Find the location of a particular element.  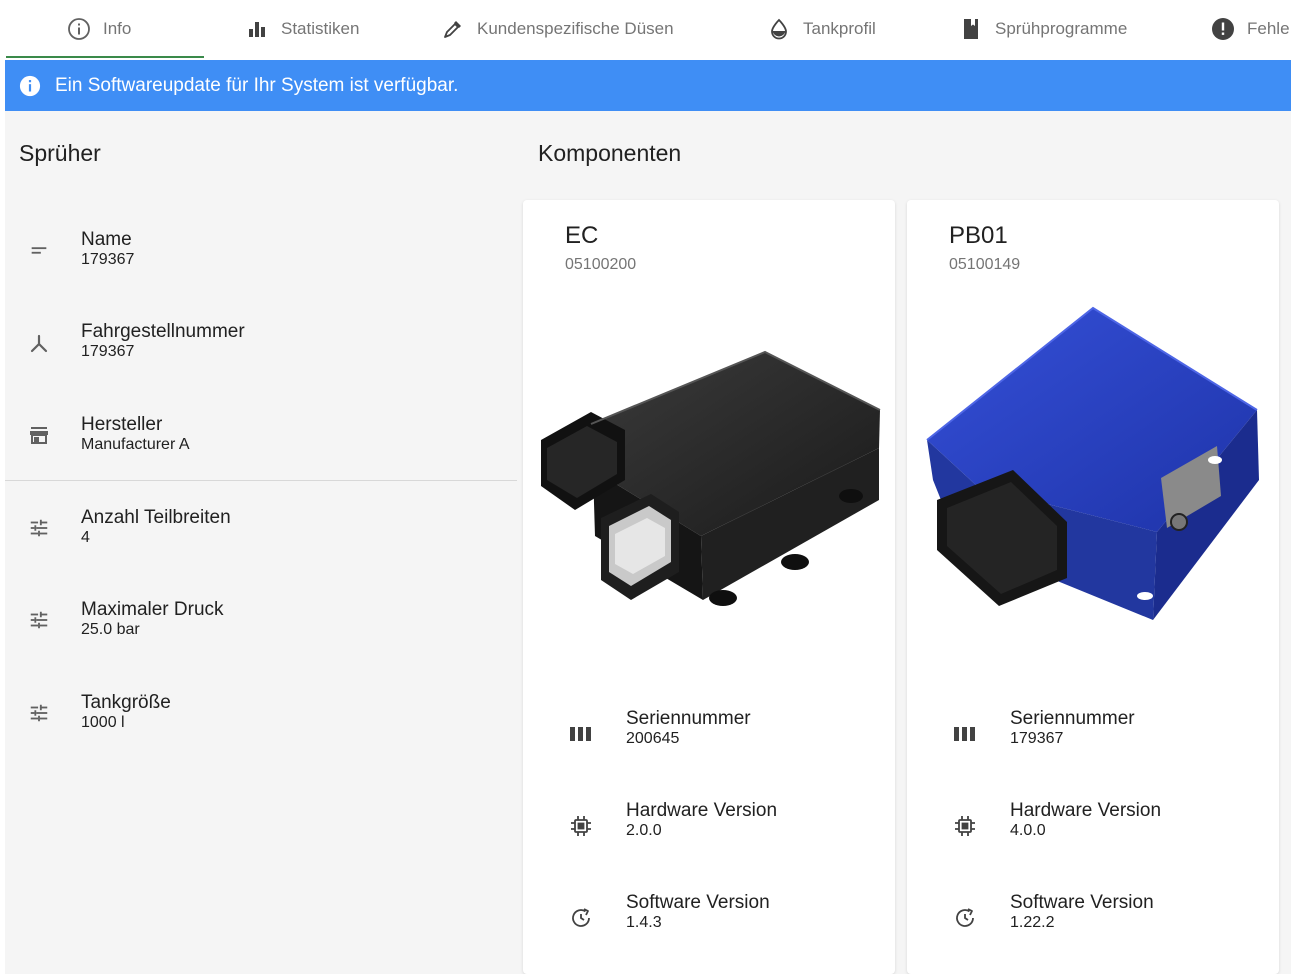

tab-label: Statistiken is located at coordinates (320, 28).